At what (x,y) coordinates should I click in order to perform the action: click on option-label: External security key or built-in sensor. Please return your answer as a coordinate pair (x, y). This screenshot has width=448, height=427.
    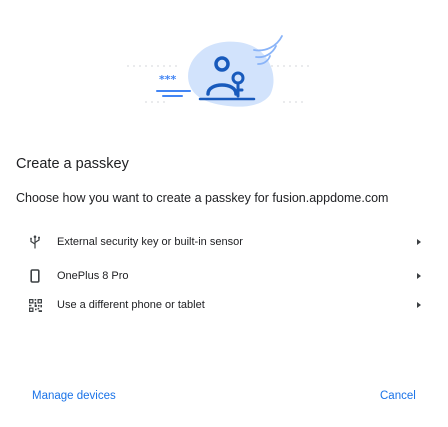
    Looking at the image, I should click on (150, 242).